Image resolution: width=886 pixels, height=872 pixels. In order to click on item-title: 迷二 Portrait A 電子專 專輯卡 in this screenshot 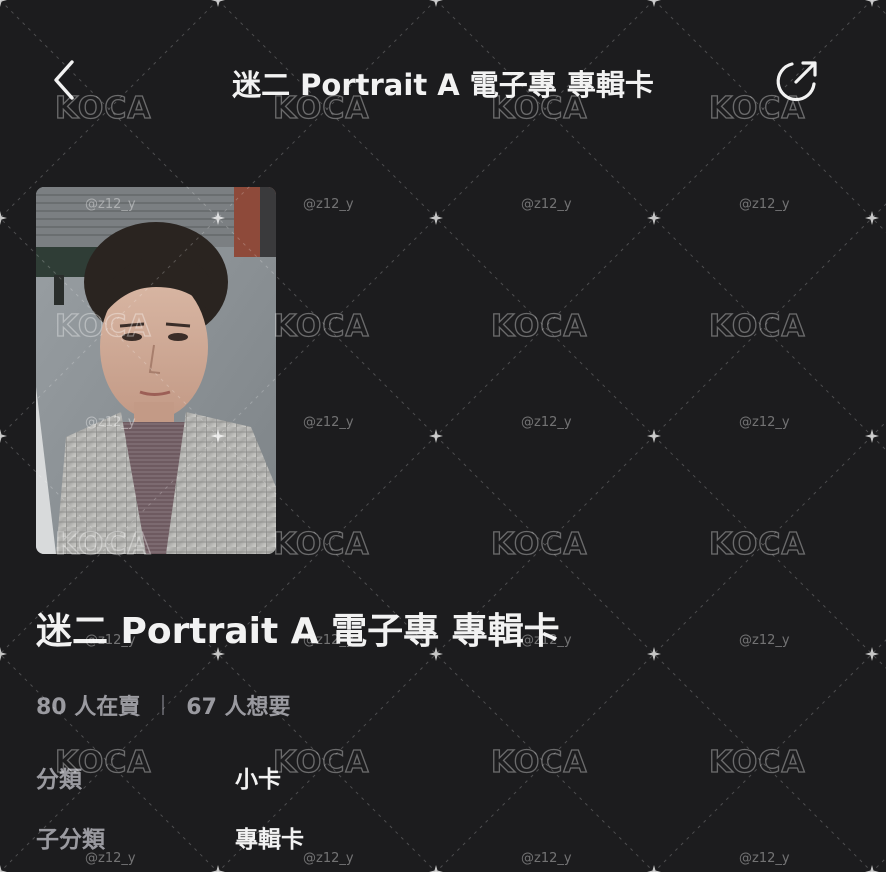, I will do `click(298, 631)`.